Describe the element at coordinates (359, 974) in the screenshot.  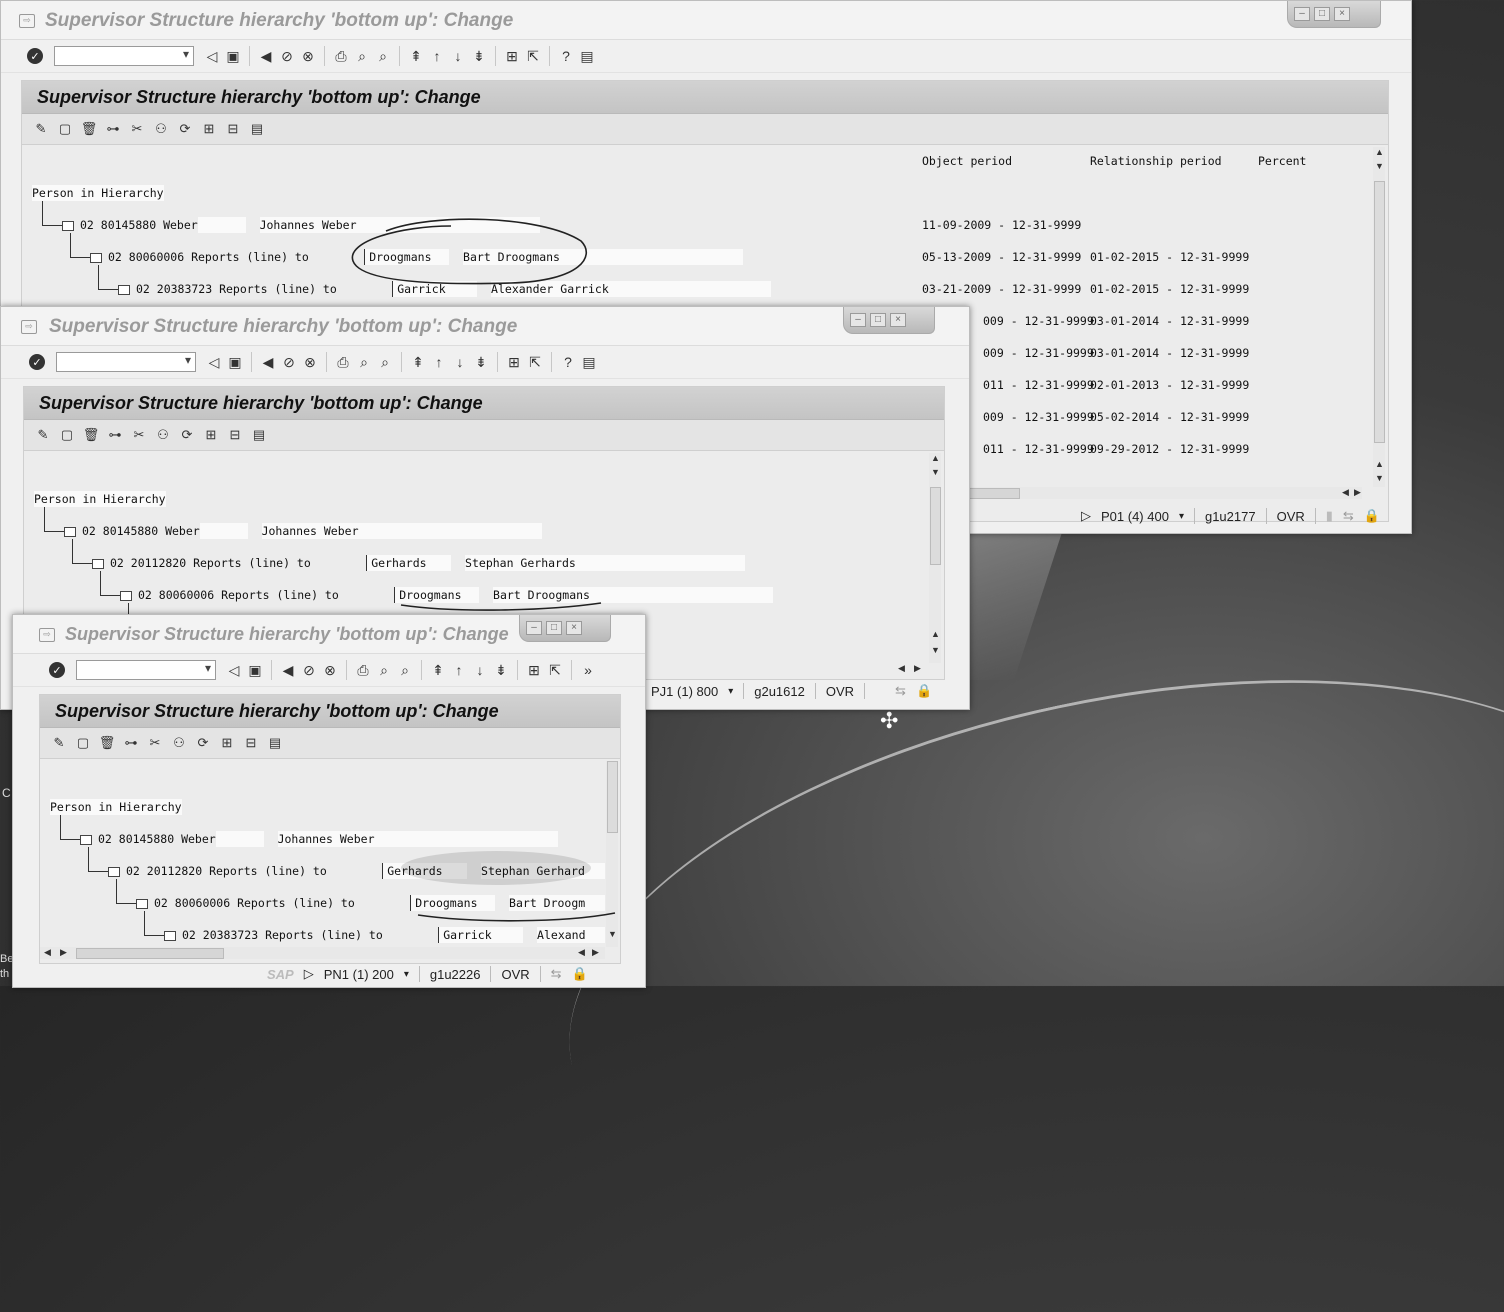
I see `system-info: PN1 (1) 200` at that location.